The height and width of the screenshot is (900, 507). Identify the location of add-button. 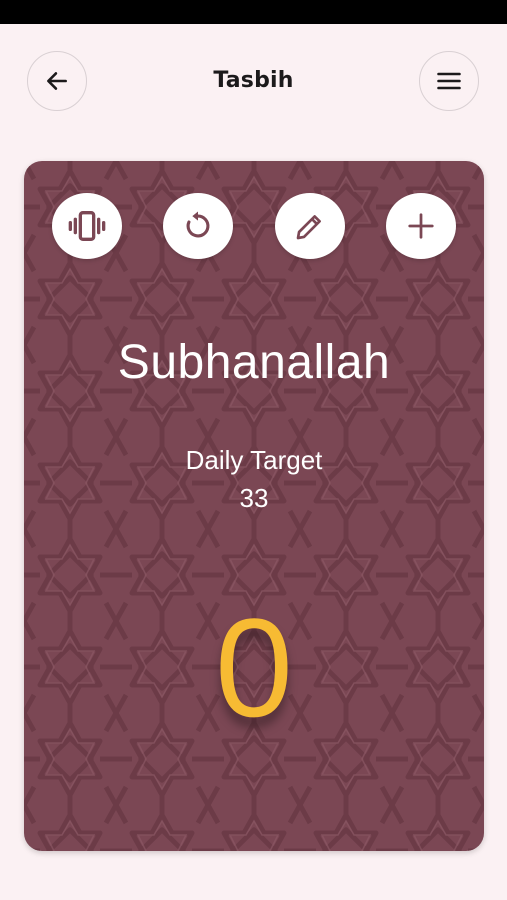
(421, 226).